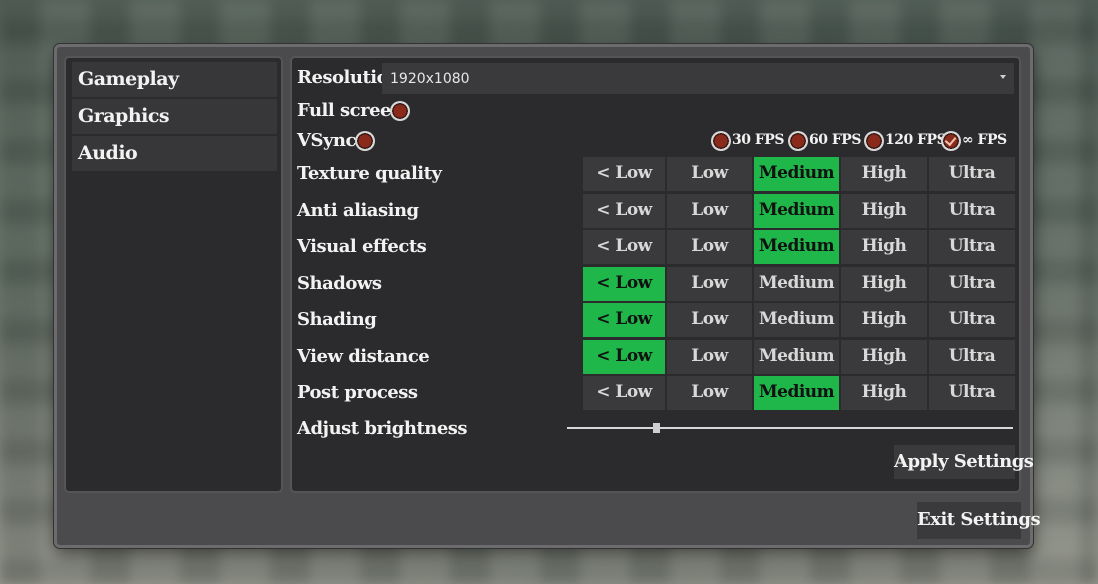  Describe the element at coordinates (656, 428) in the screenshot. I see `brightness-slider-thumb` at that location.